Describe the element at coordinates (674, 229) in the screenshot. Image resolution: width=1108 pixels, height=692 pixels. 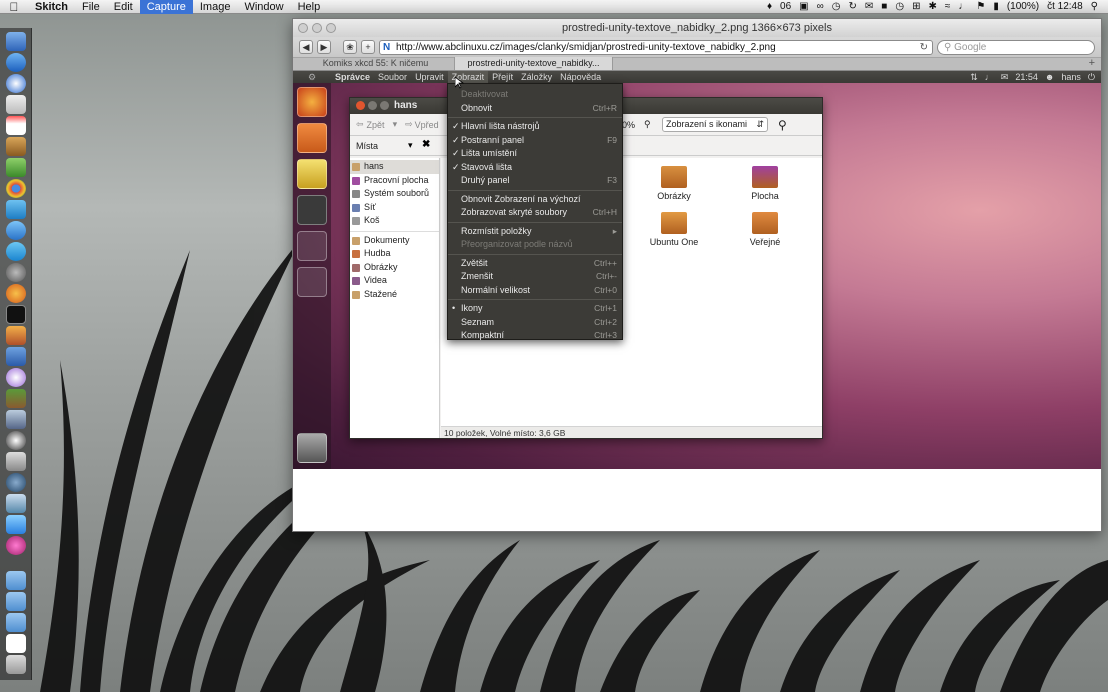
I see `folder-item: Ubuntu One` at that location.